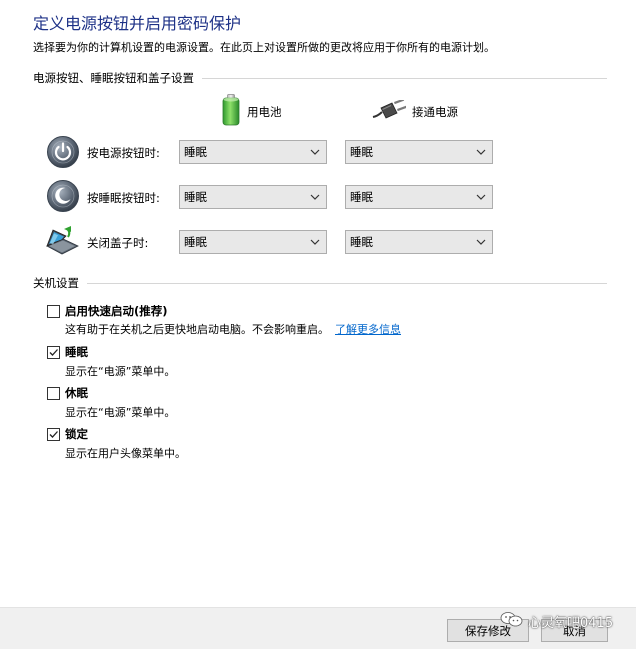  What do you see at coordinates (76, 352) in the screenshot?
I see `sleep-label: 睡眠` at bounding box center [76, 352].